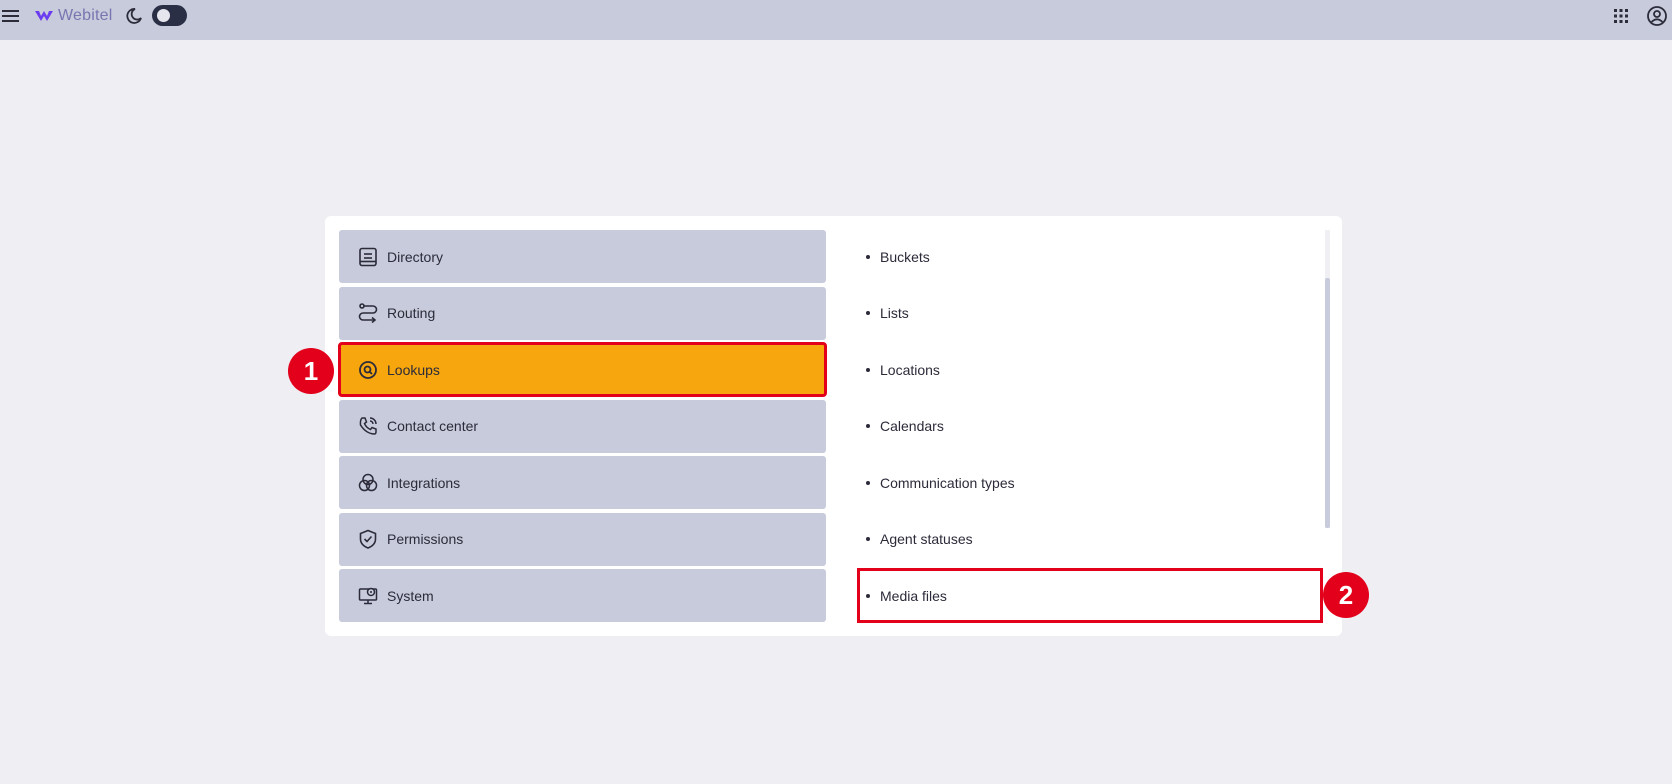  What do you see at coordinates (1090, 369) in the screenshot?
I see `sub-item-locations: Locations` at bounding box center [1090, 369].